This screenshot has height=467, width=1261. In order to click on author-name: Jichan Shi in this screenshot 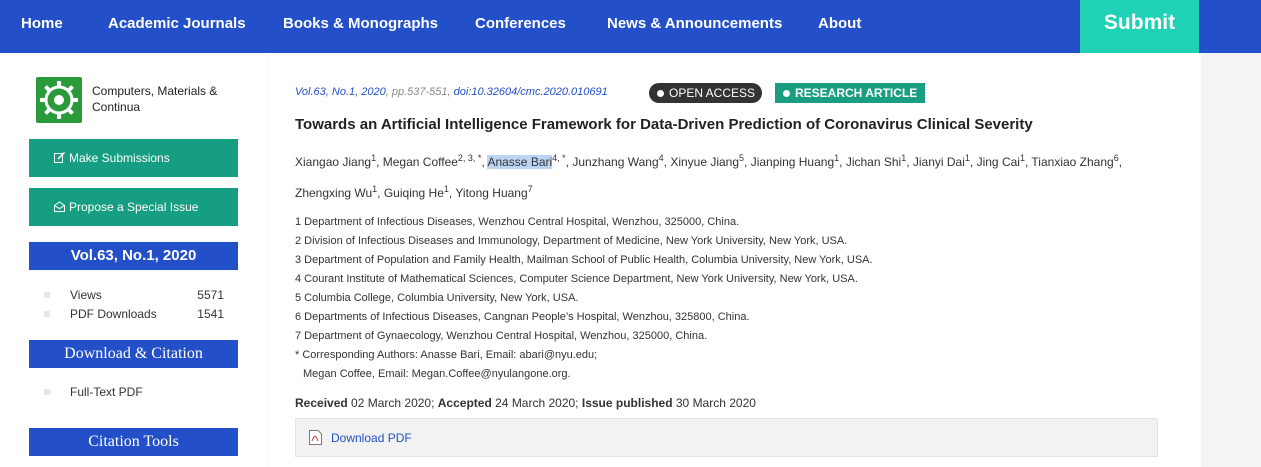, I will do `click(873, 162)`.